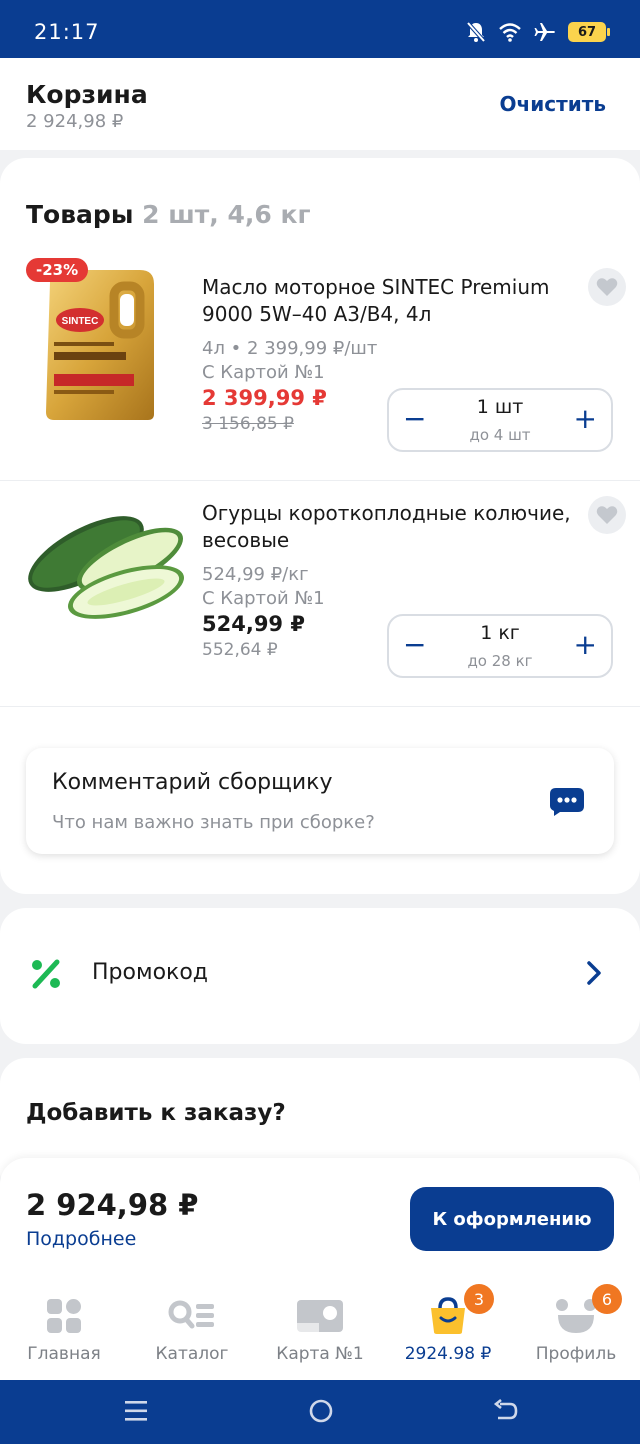 Image resolution: width=640 pixels, height=1444 pixels. I want to click on product-price: 2 399,99 ₽, so click(264, 398).